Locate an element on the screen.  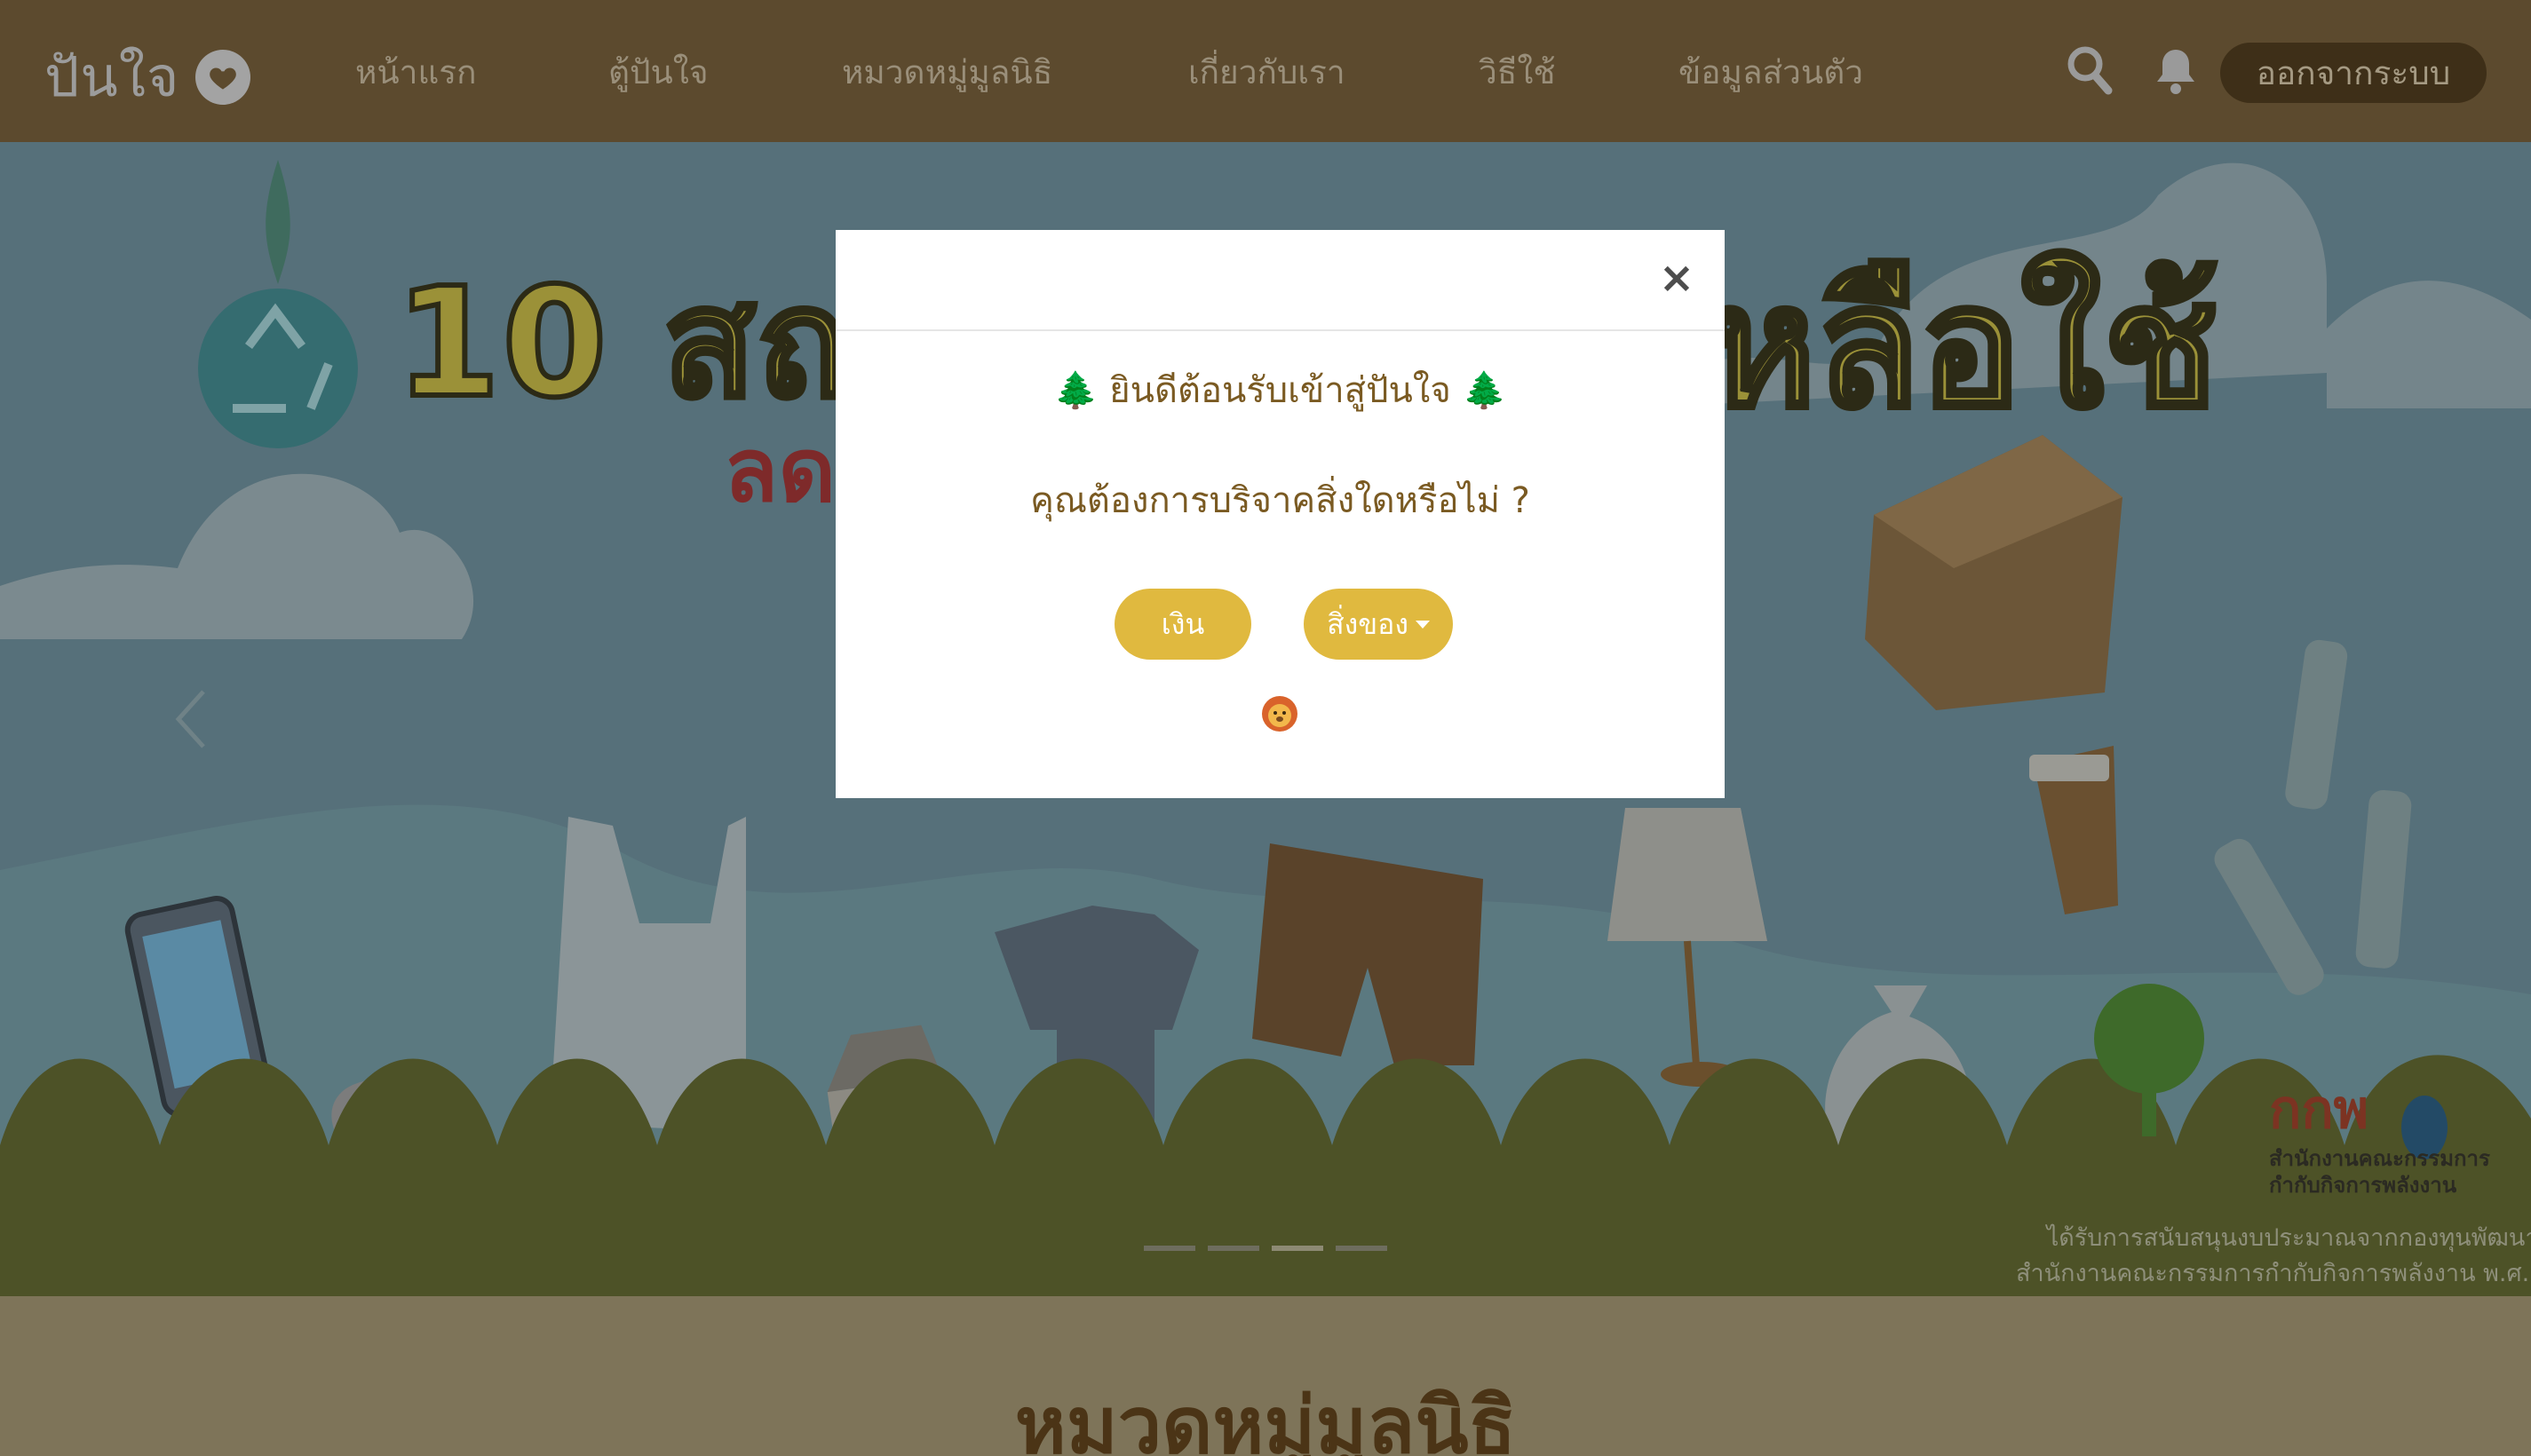
modal-header: × is located at coordinates (1280, 280).